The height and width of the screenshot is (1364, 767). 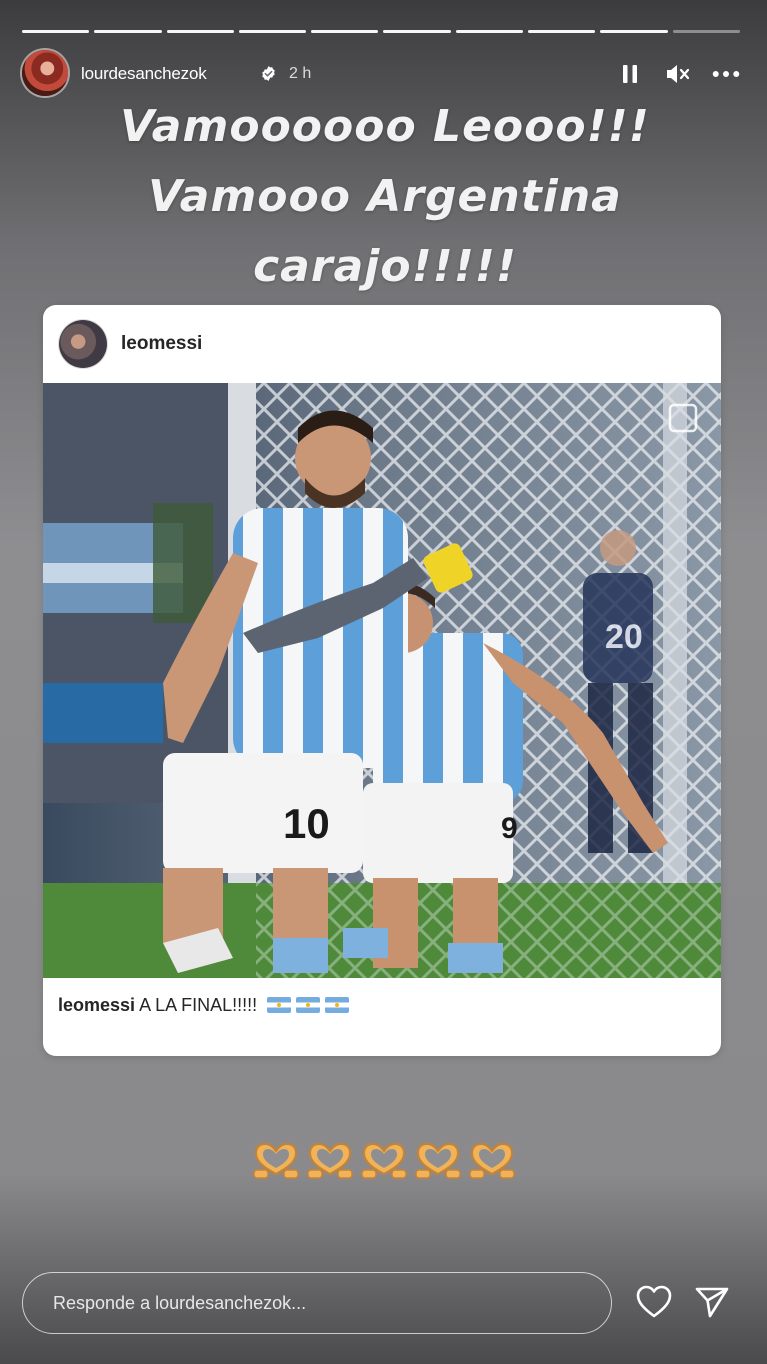 I want to click on story-text-line: Vamoooooo Leooo!!!, so click(x=385, y=126).